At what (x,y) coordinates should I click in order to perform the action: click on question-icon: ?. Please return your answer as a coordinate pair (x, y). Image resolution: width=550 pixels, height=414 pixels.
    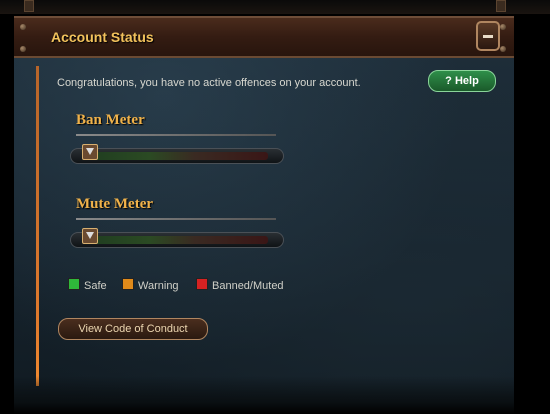
    Looking at the image, I should click on (448, 81).